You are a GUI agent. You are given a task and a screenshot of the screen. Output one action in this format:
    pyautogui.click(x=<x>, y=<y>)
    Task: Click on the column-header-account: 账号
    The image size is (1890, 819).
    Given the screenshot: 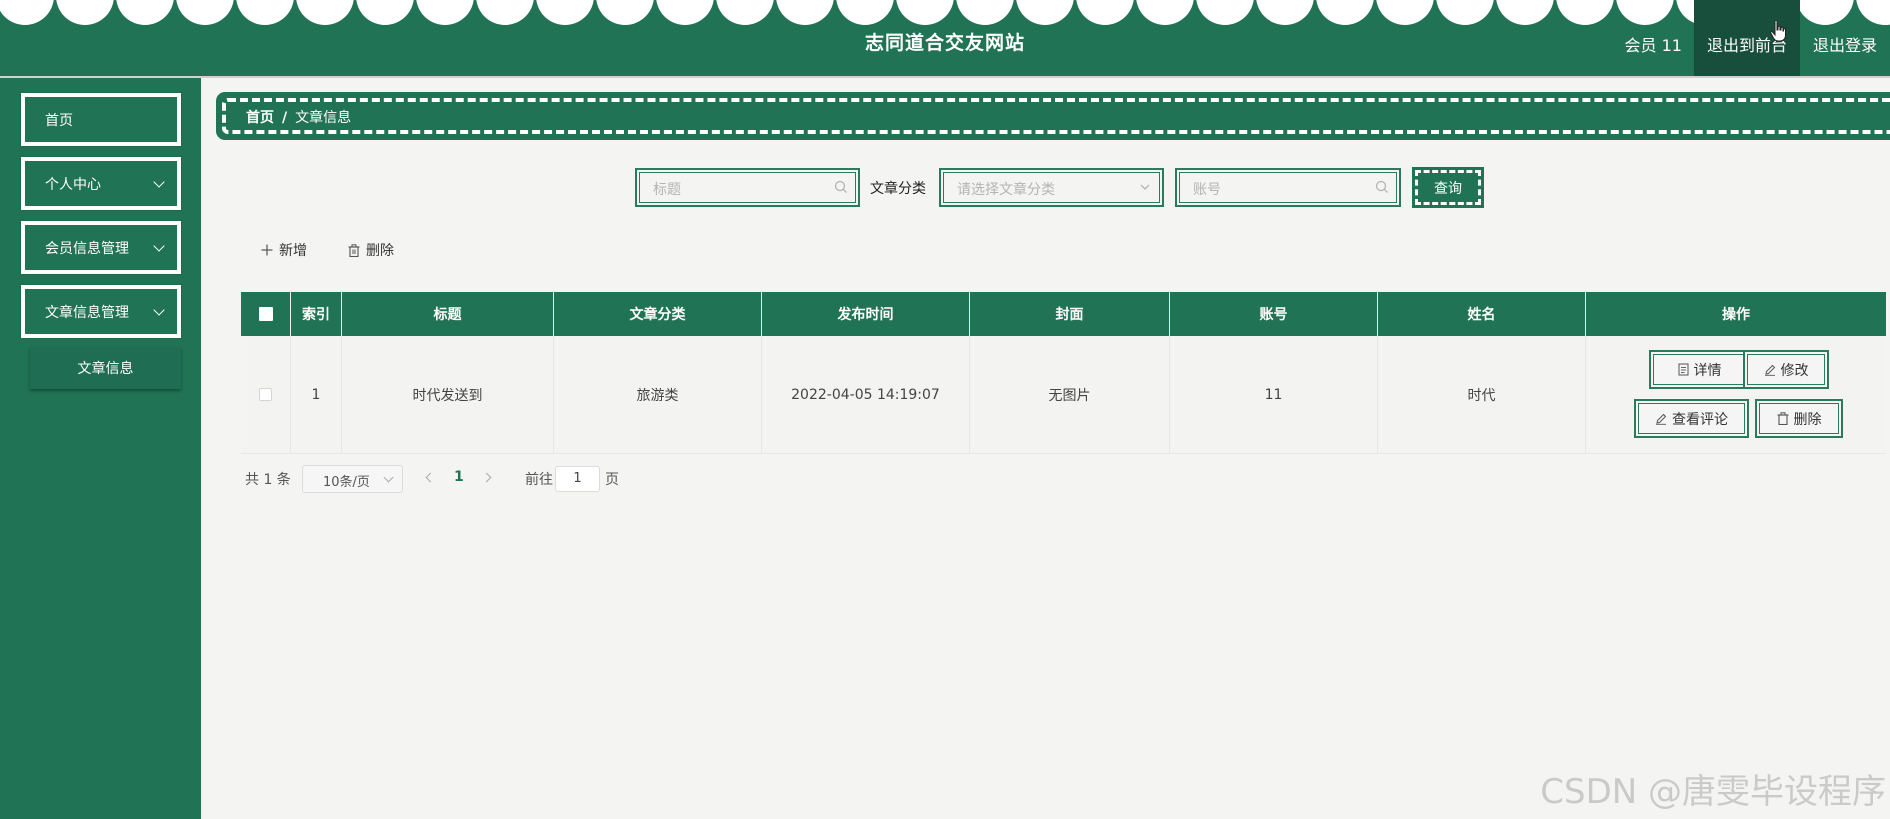 What is the action you would take?
    pyautogui.click(x=1274, y=314)
    